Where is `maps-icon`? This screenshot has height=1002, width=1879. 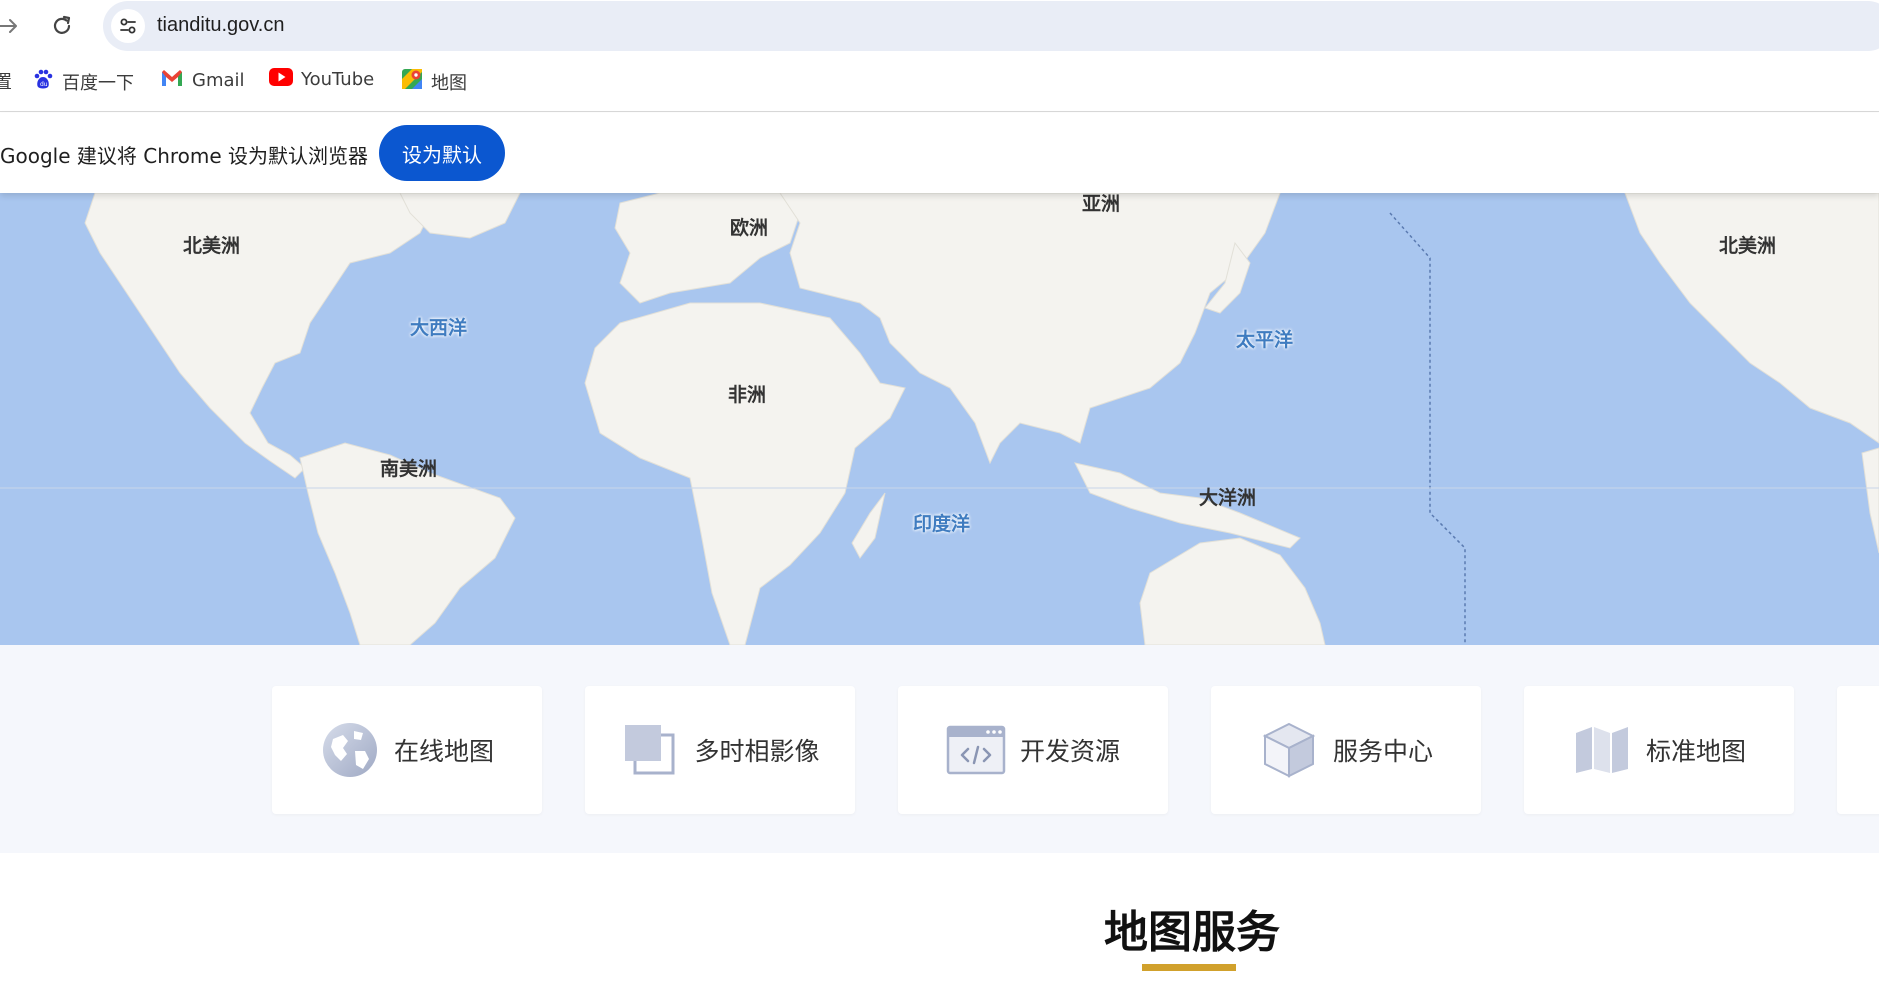
maps-icon is located at coordinates (412, 81).